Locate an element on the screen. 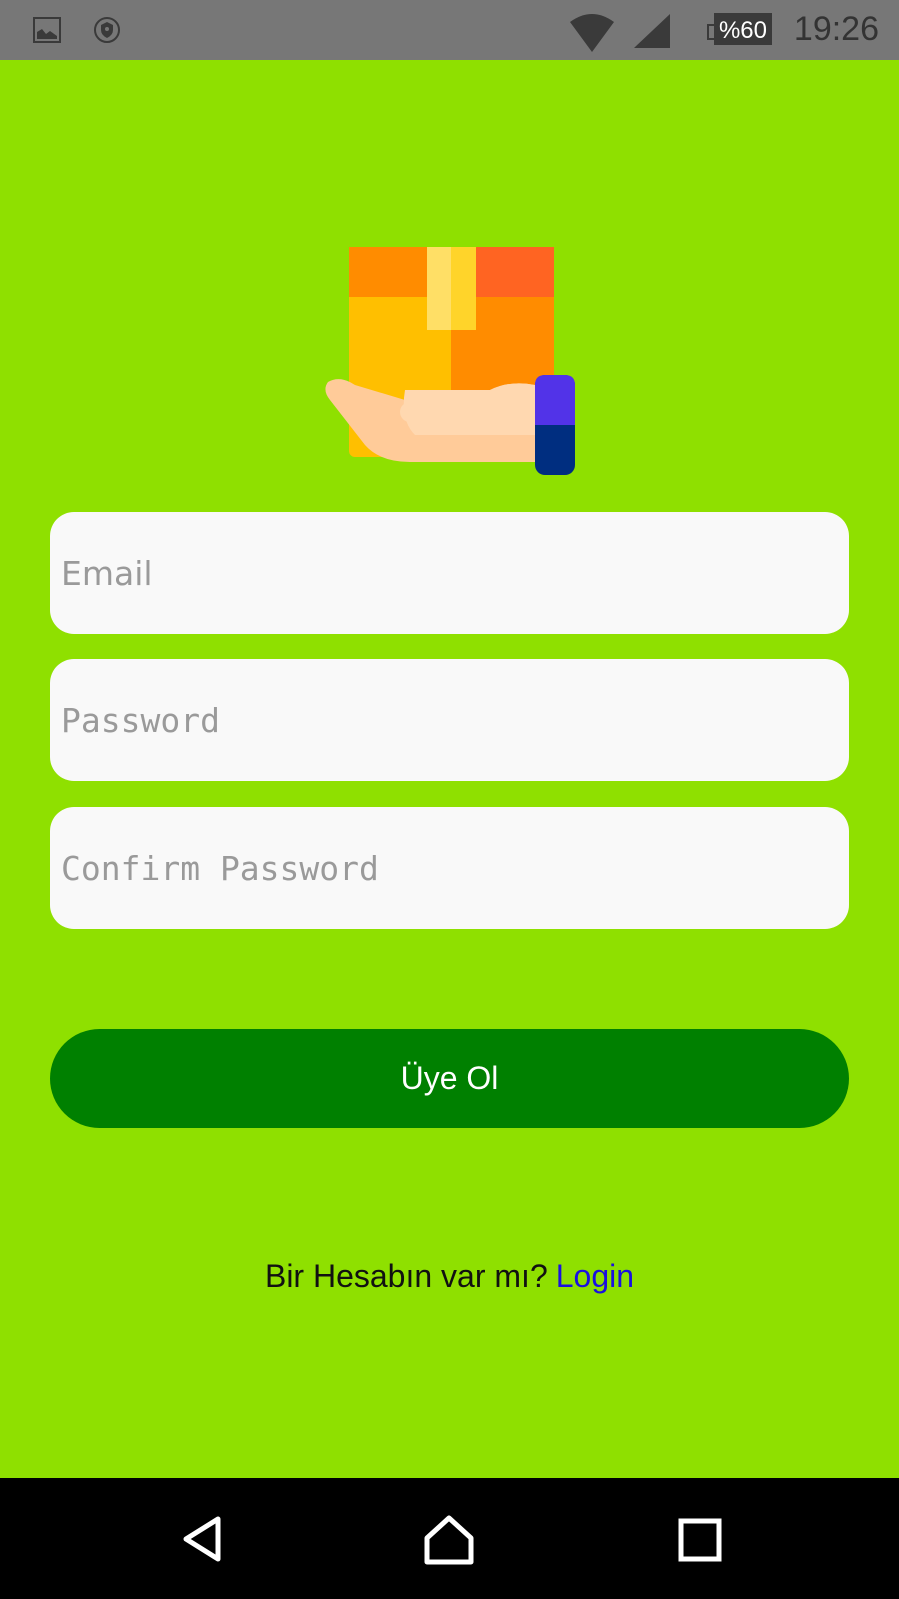 The image size is (899, 1599). clock: 19:26 is located at coordinates (836, 29).